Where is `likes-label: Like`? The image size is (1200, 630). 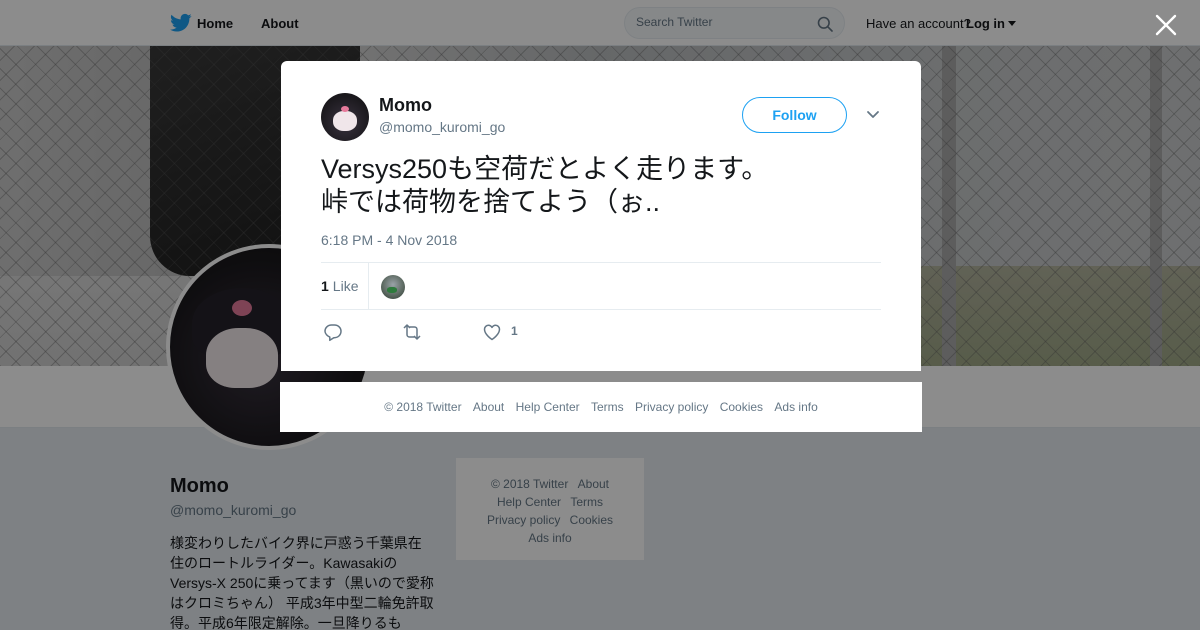
likes-label: Like is located at coordinates (345, 286).